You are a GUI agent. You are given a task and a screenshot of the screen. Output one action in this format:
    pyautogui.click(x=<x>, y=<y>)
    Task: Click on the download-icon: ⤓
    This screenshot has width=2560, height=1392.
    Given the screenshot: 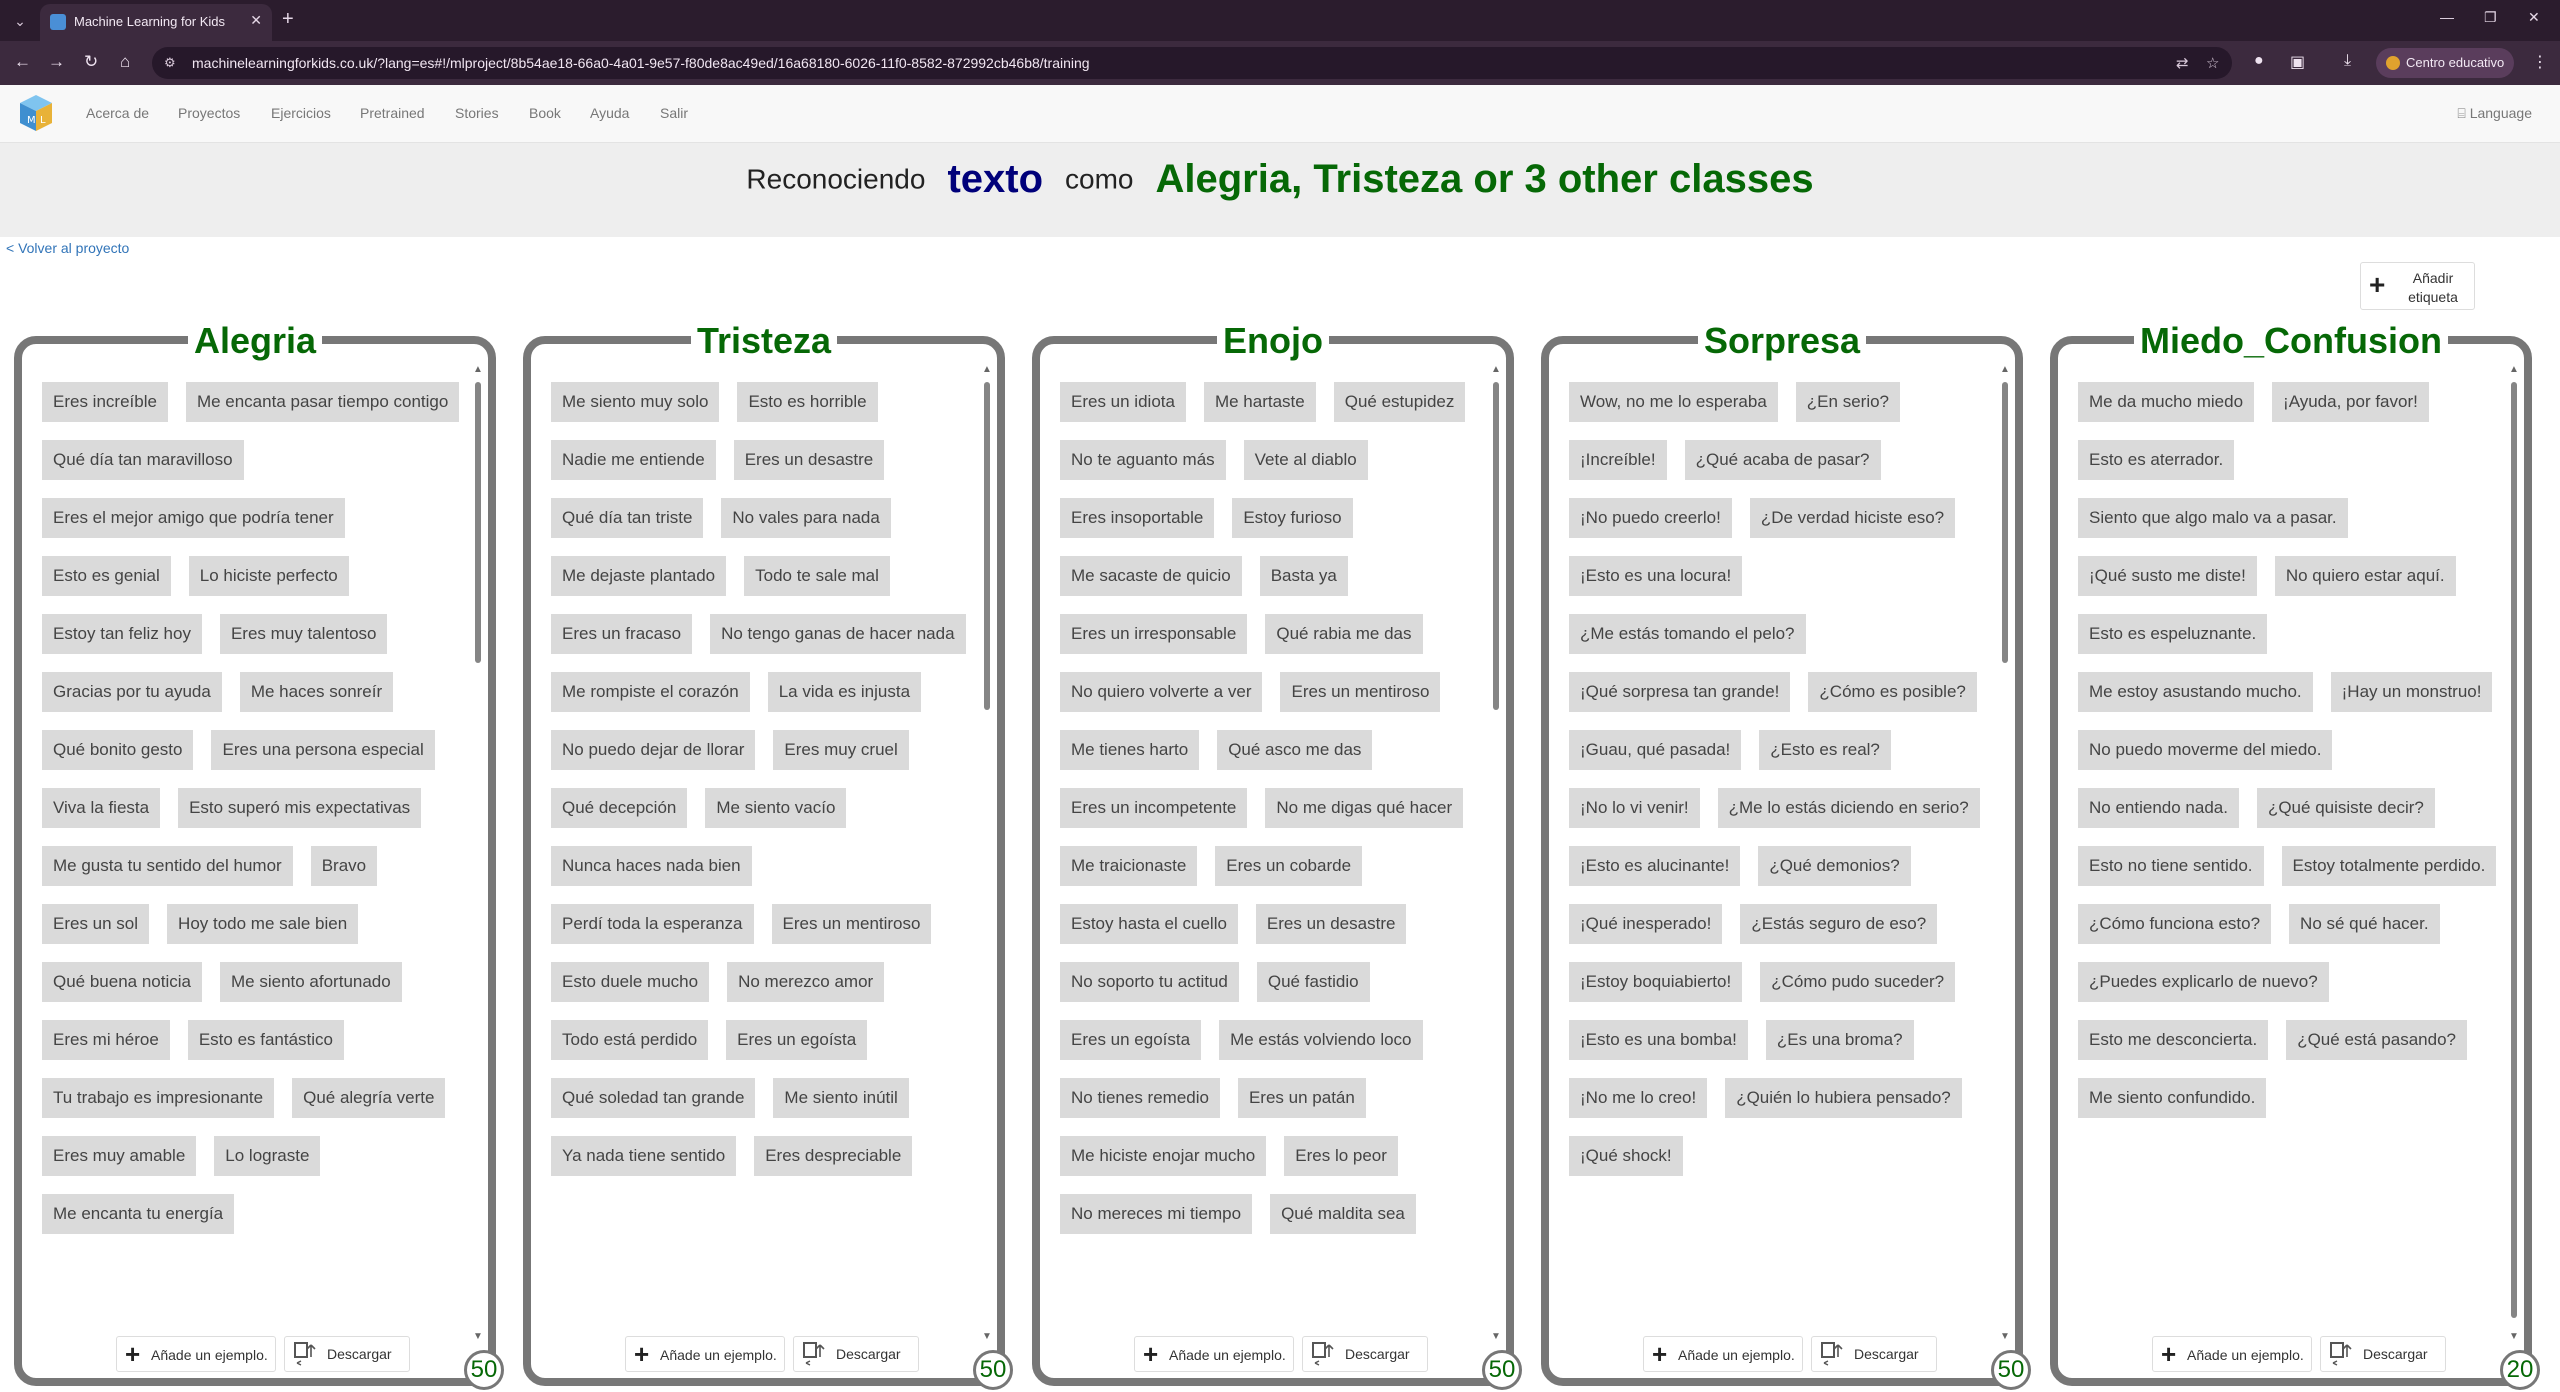 What is the action you would take?
    pyautogui.click(x=2347, y=61)
    